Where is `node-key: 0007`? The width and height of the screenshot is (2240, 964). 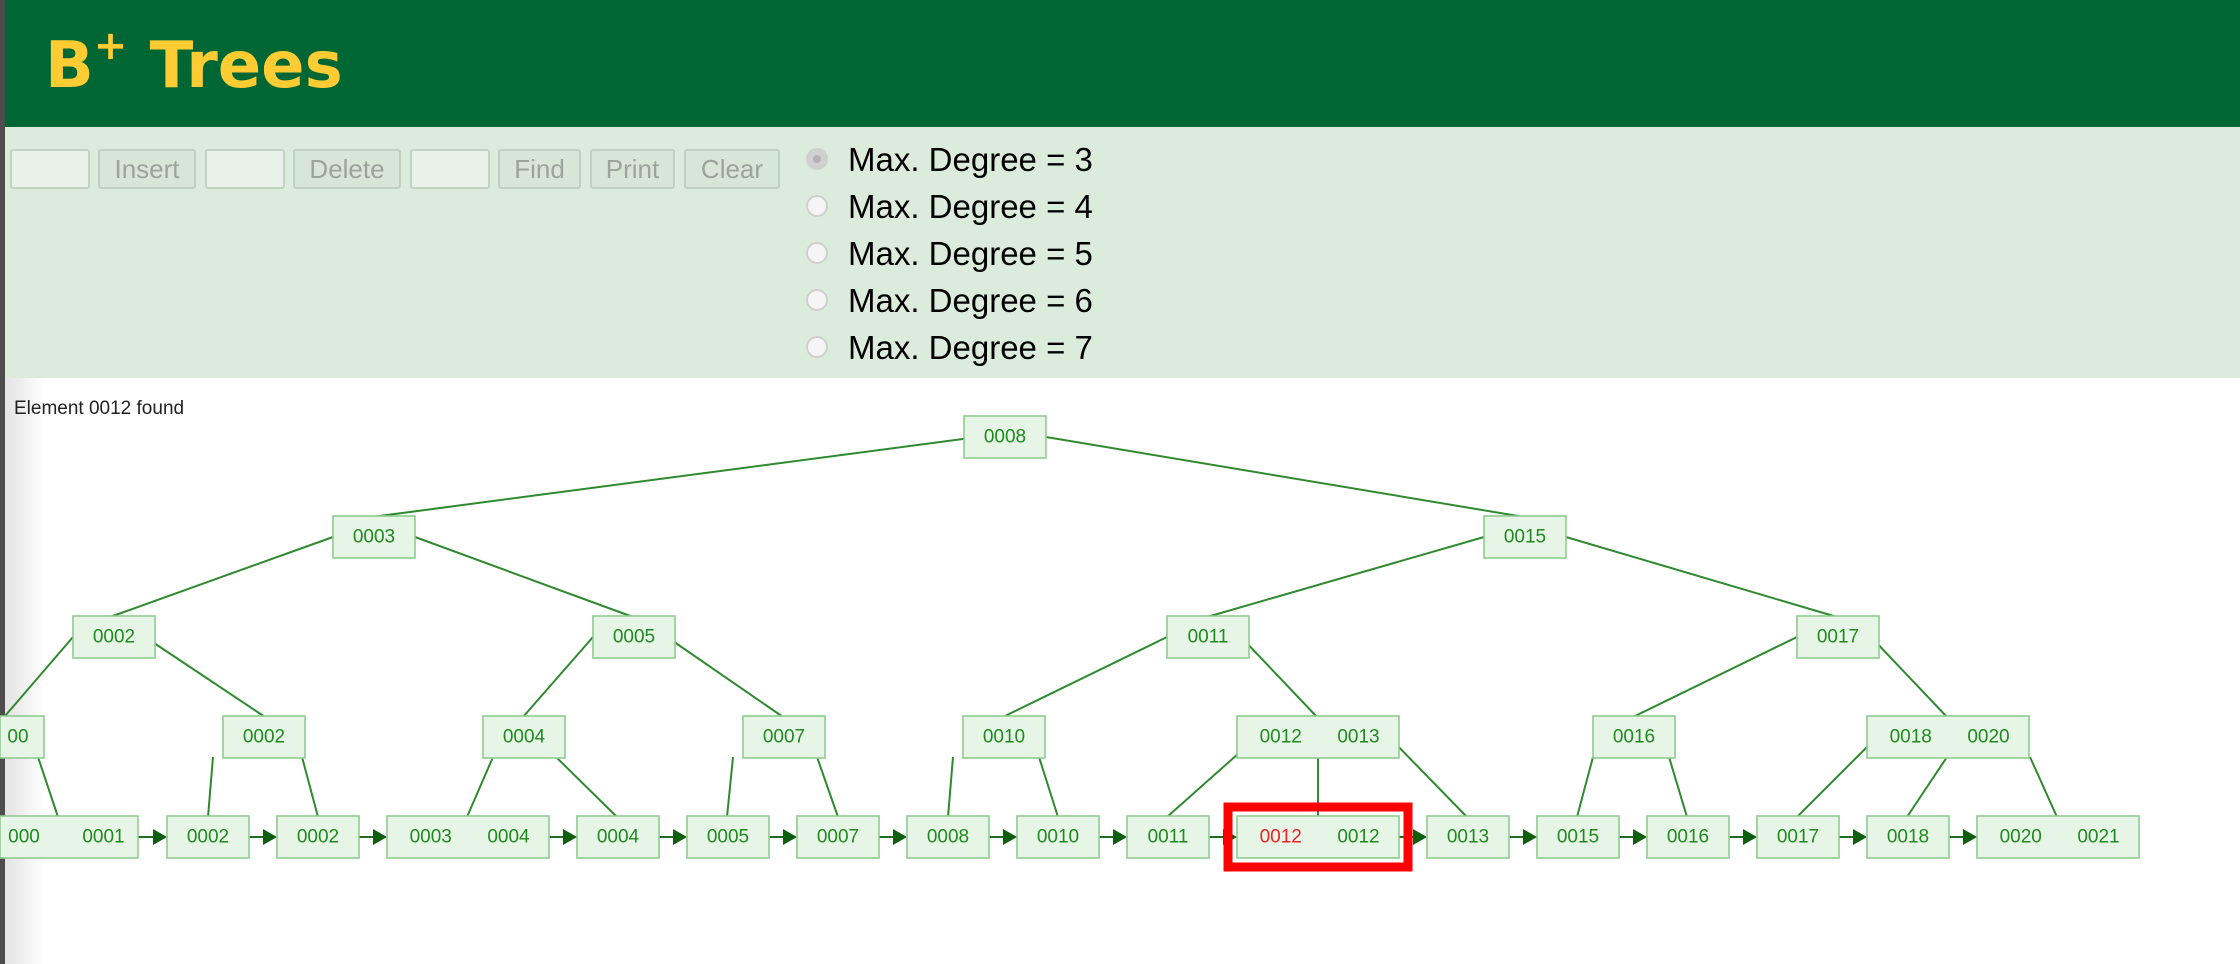
node-key: 0007 is located at coordinates (784, 737).